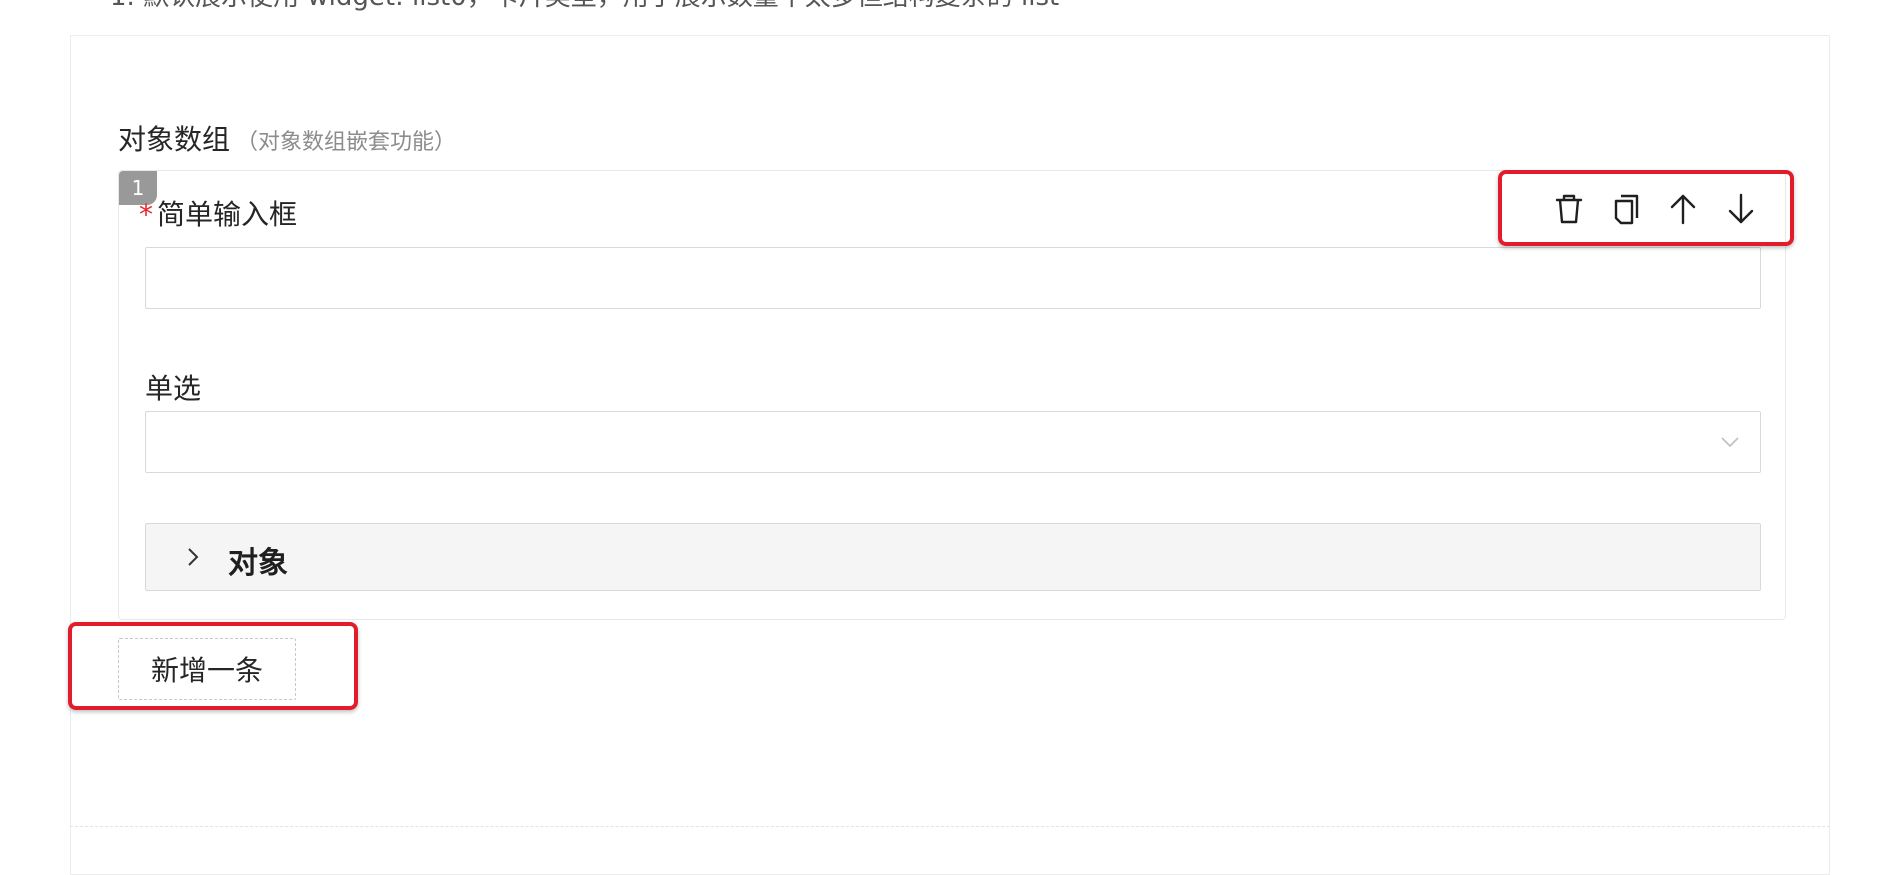 The width and height of the screenshot is (1884, 875). Describe the element at coordinates (953, 442) in the screenshot. I see `single-select` at that location.